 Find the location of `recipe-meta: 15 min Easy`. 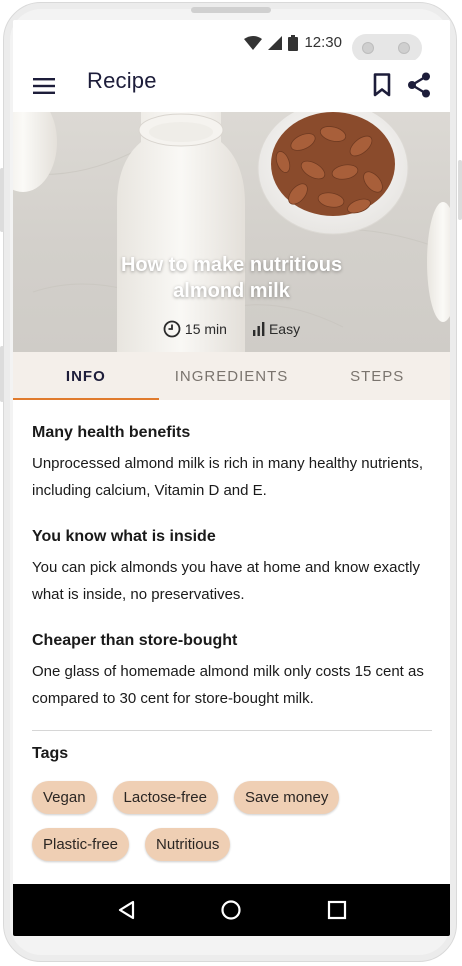

recipe-meta: 15 min Easy is located at coordinates (231, 329).